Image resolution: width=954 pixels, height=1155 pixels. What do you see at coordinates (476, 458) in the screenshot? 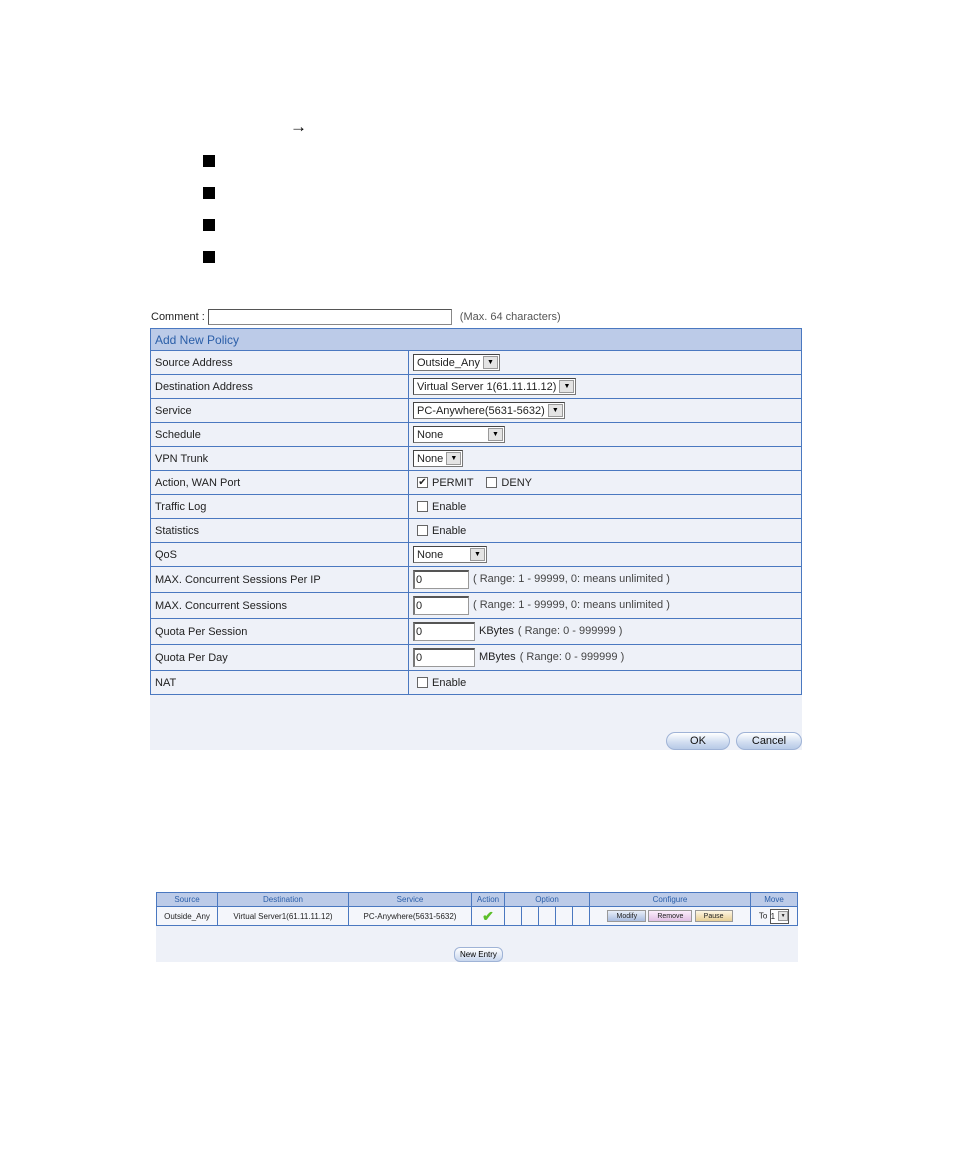
I see `row-vpn-trunk: VPN Trunk None ▼` at bounding box center [476, 458].